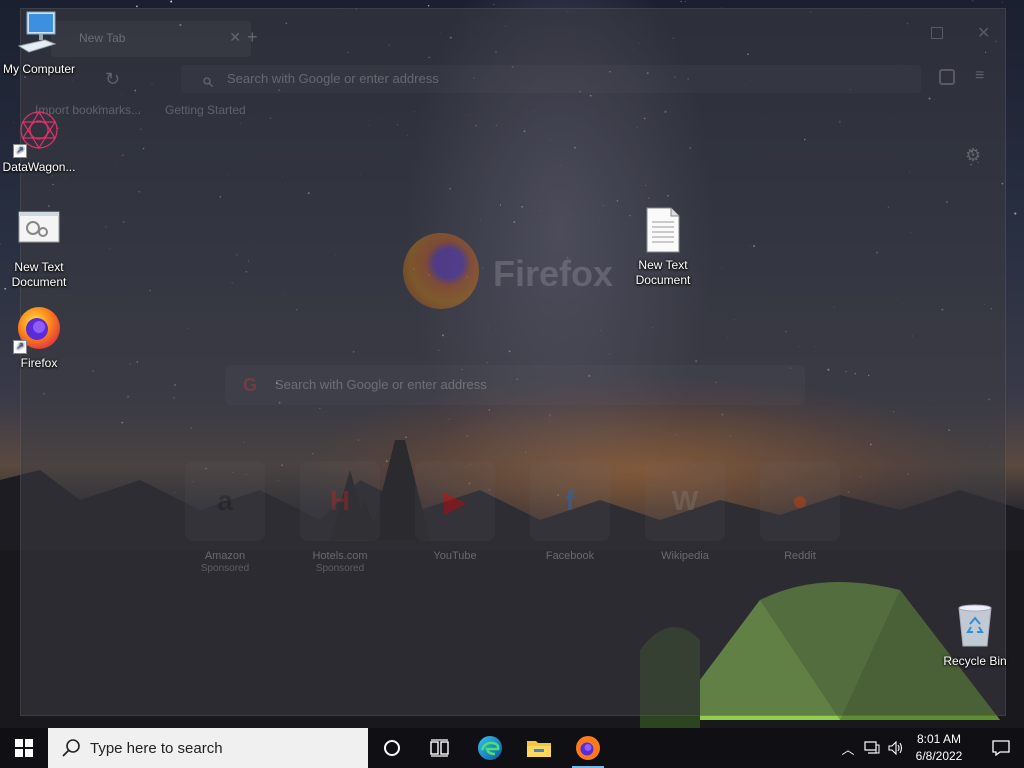 The width and height of the screenshot is (1024, 768). I want to click on menu-icon: ≡, so click(979, 76).